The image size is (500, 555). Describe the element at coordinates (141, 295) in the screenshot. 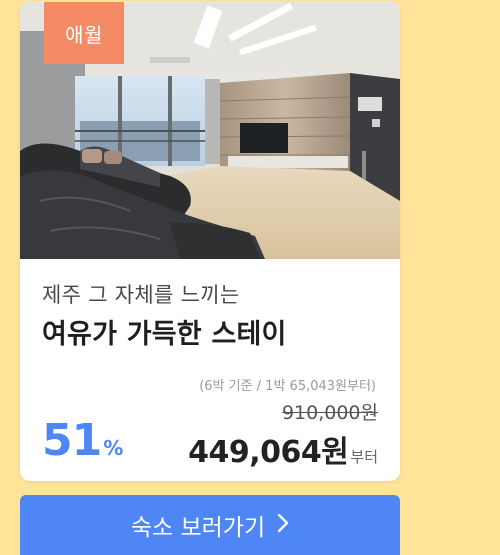

I see `listing-subtitle: 제주 그 자체를 느끼는` at that location.